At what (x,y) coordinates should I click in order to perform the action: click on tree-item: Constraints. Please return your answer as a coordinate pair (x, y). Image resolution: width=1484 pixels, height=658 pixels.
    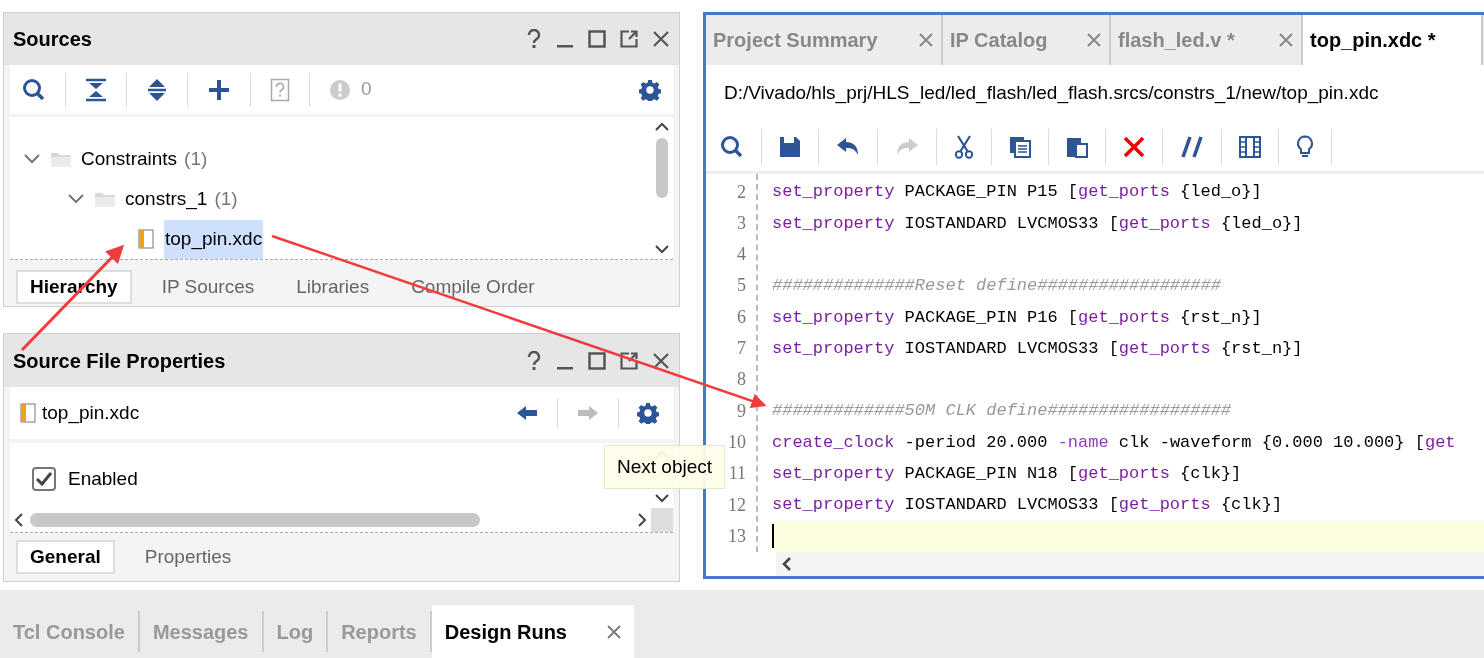
    Looking at the image, I should click on (129, 159).